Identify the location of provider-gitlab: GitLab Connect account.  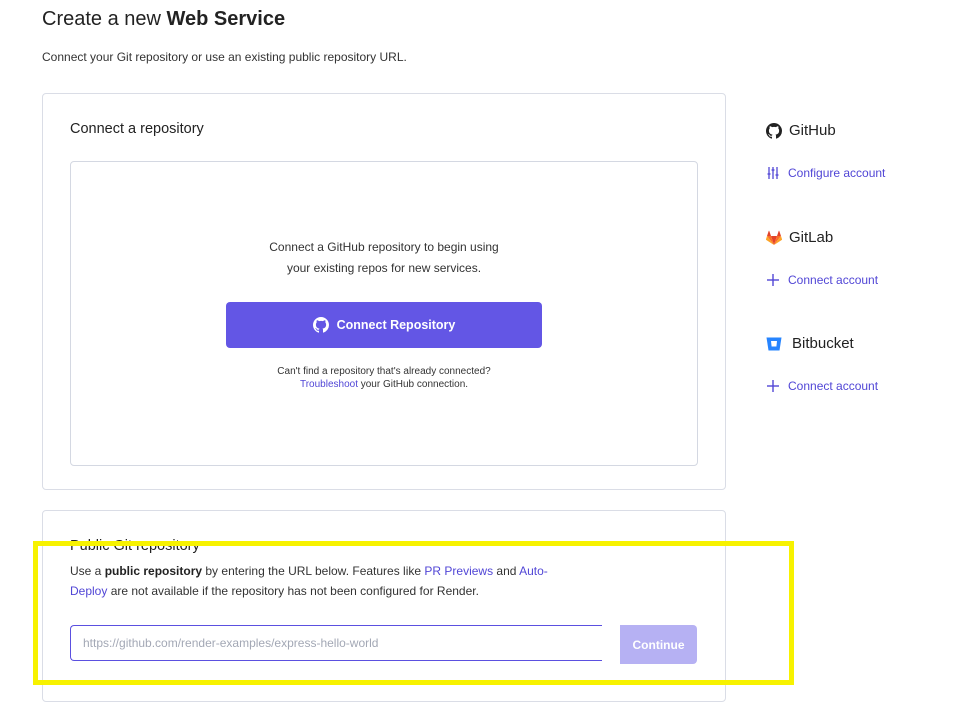
(822, 258).